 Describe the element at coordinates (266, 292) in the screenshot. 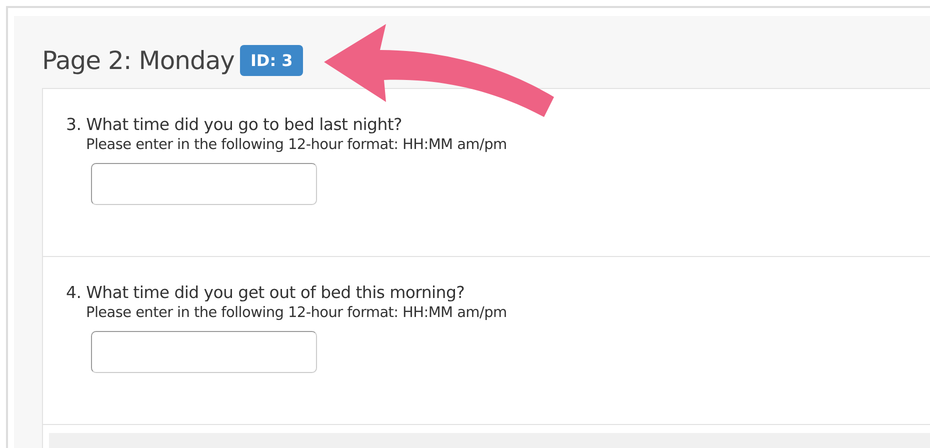

I see `question-label: 4. What time did you get out of bed this morning?` at that location.